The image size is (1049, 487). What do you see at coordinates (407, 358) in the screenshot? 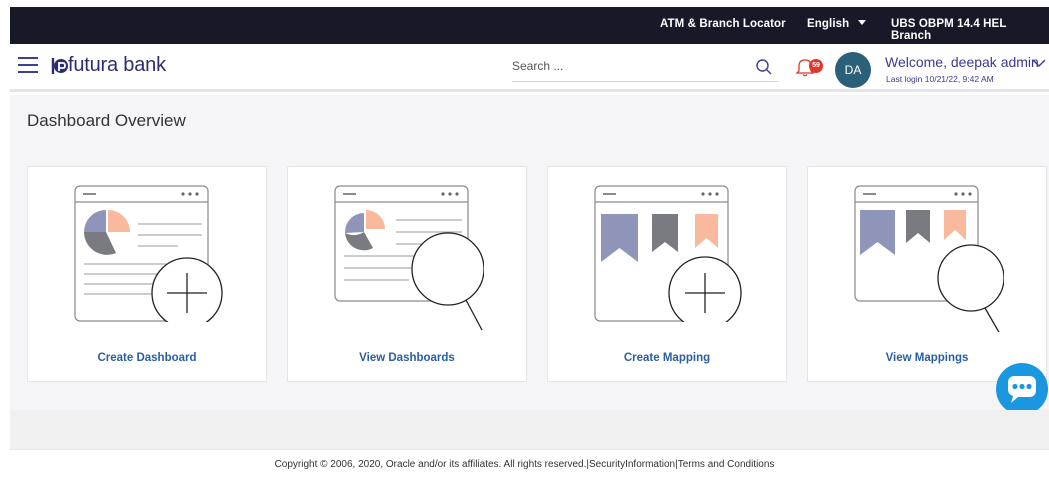
I see `view-dashboards-label: View Dashboards` at bounding box center [407, 358].